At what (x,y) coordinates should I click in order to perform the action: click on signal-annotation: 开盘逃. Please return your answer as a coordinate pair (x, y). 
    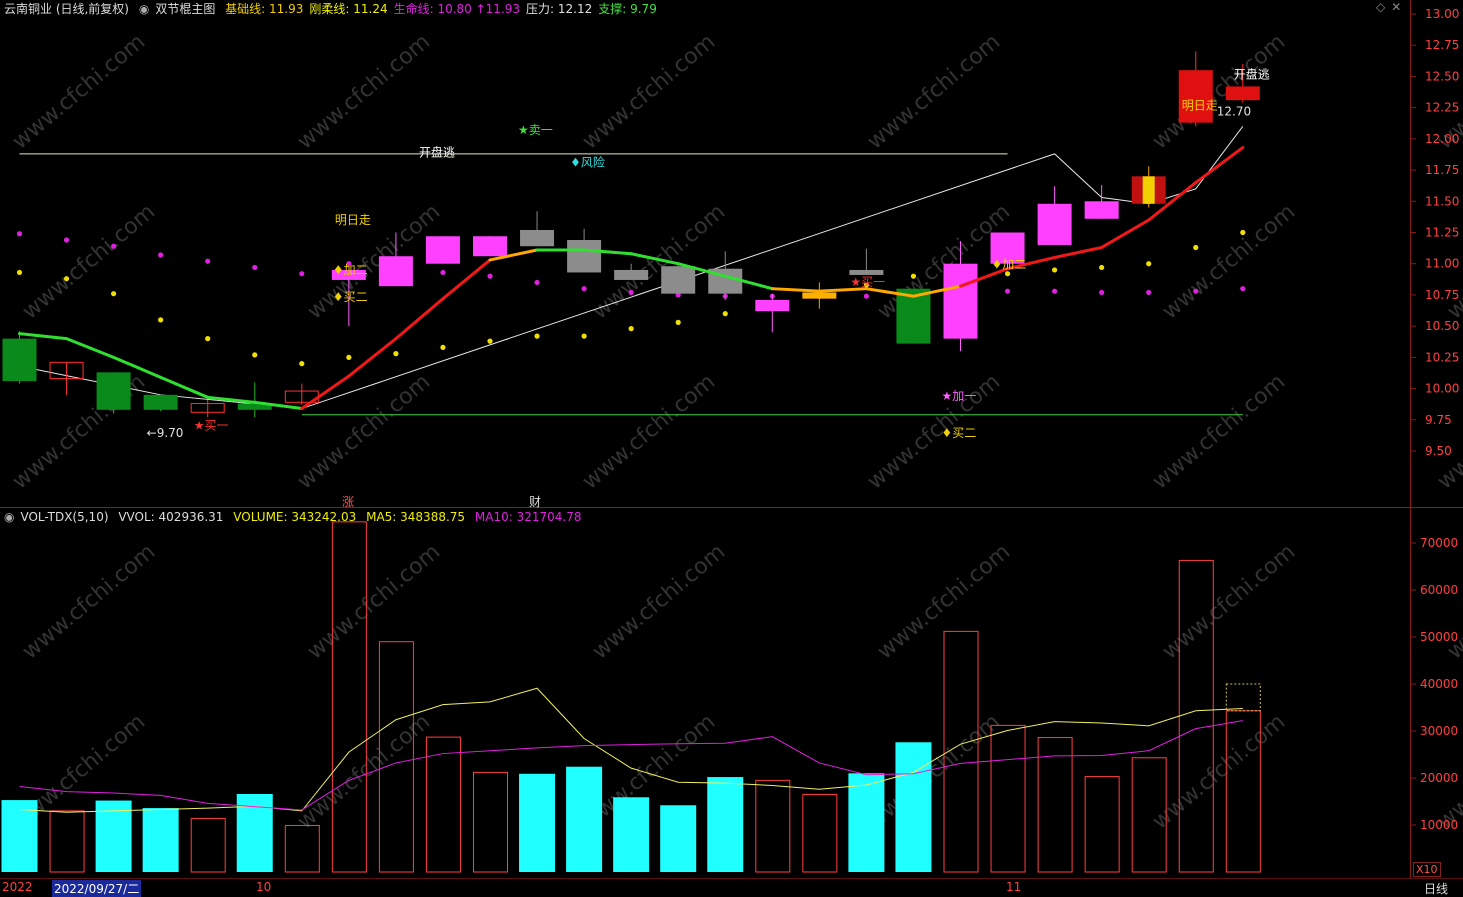
    Looking at the image, I should click on (1252, 74).